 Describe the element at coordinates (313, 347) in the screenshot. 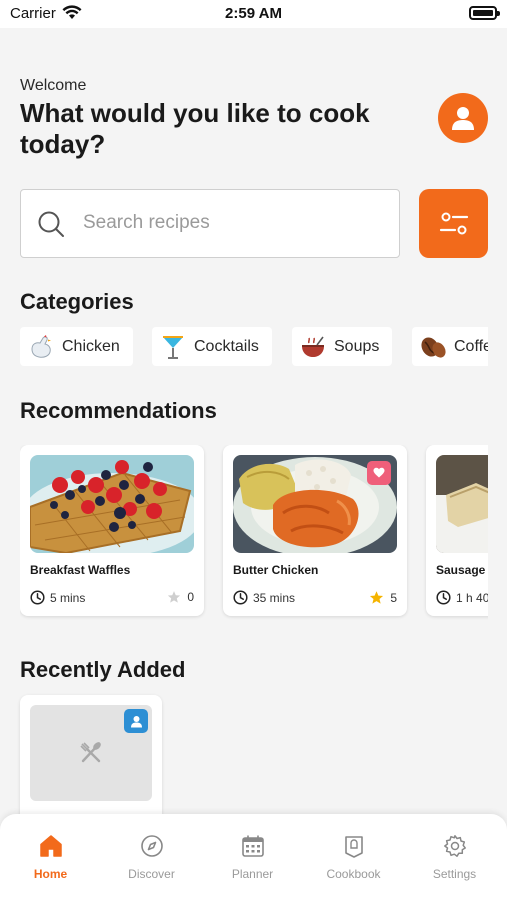

I see `soup-bowl-icon` at that location.